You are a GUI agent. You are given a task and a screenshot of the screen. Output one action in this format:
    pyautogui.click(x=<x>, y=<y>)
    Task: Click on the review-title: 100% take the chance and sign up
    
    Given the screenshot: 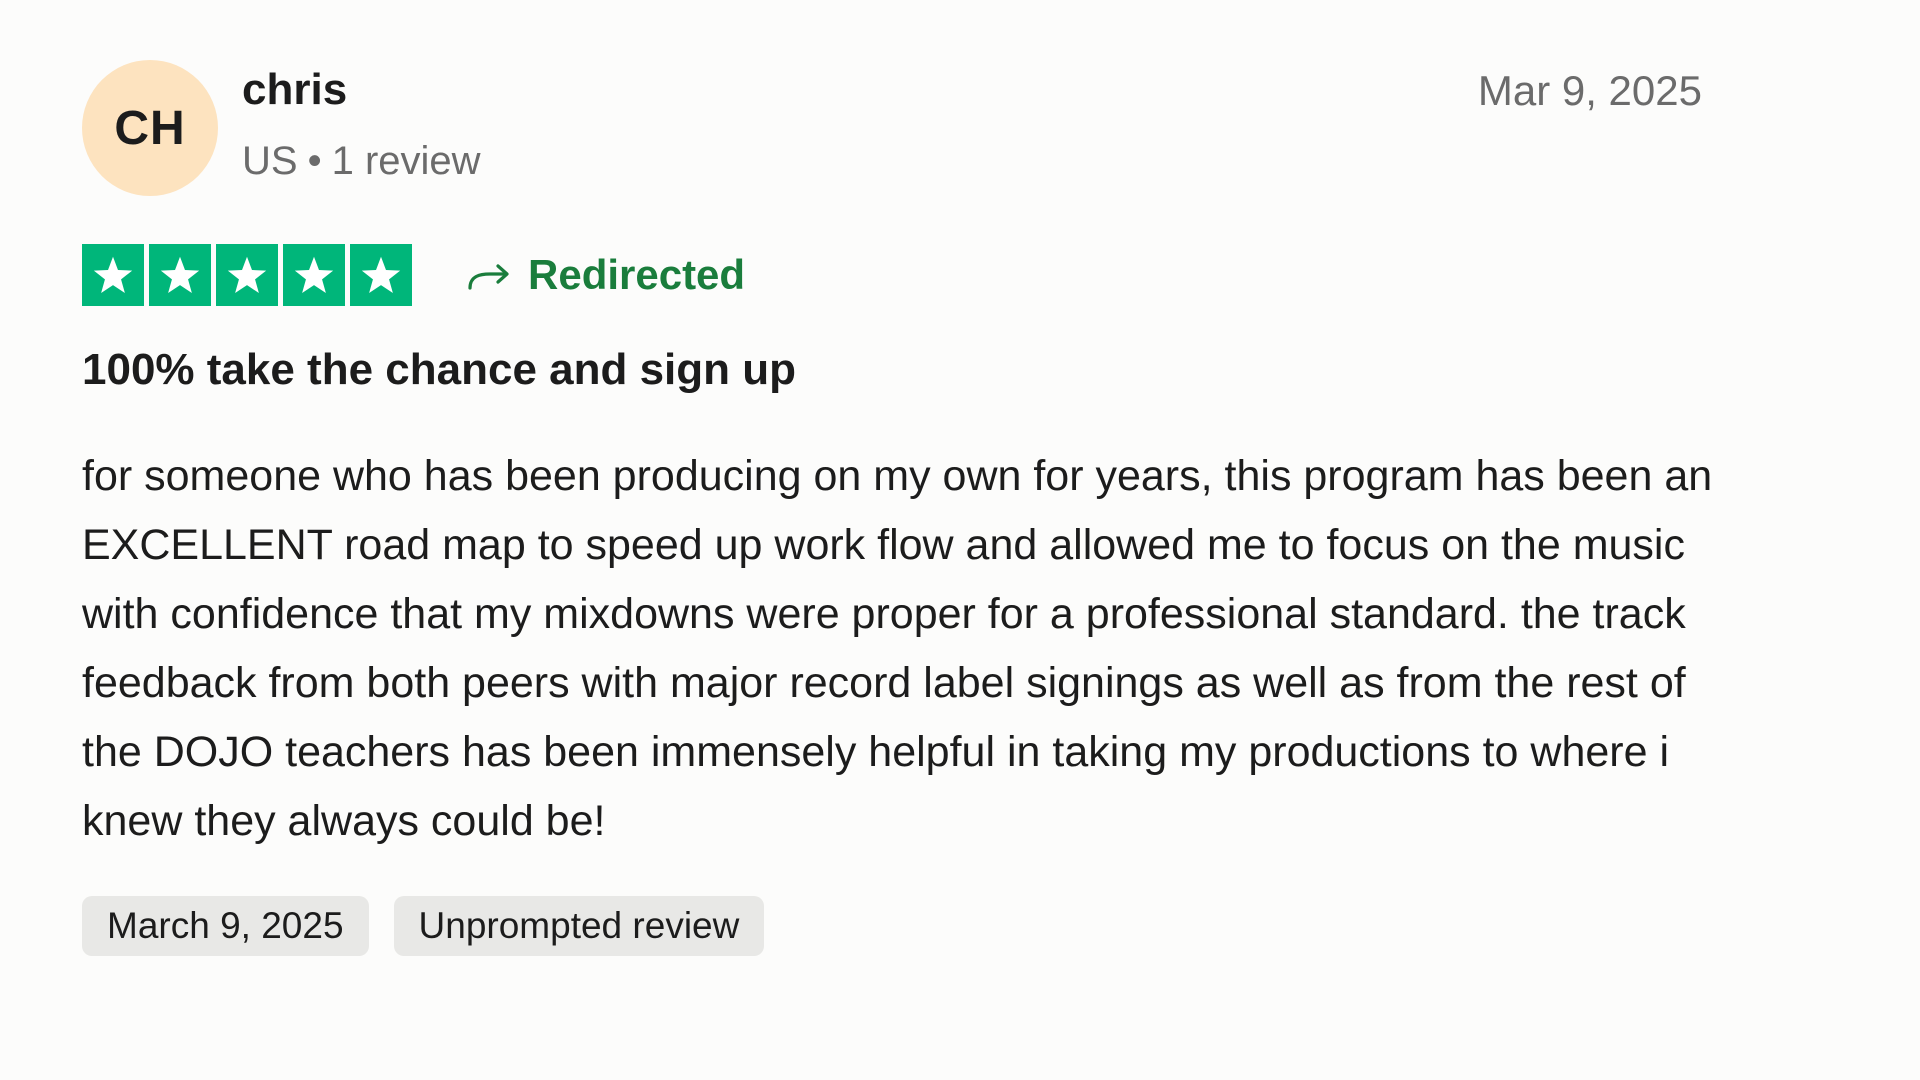 What is the action you would take?
    pyautogui.click(x=892, y=370)
    